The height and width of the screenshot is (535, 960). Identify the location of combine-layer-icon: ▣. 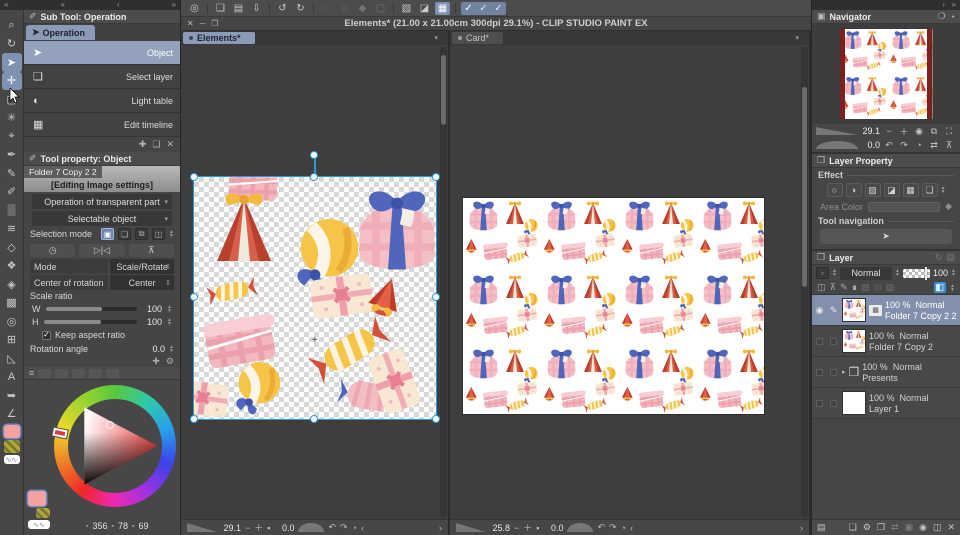
(909, 527).